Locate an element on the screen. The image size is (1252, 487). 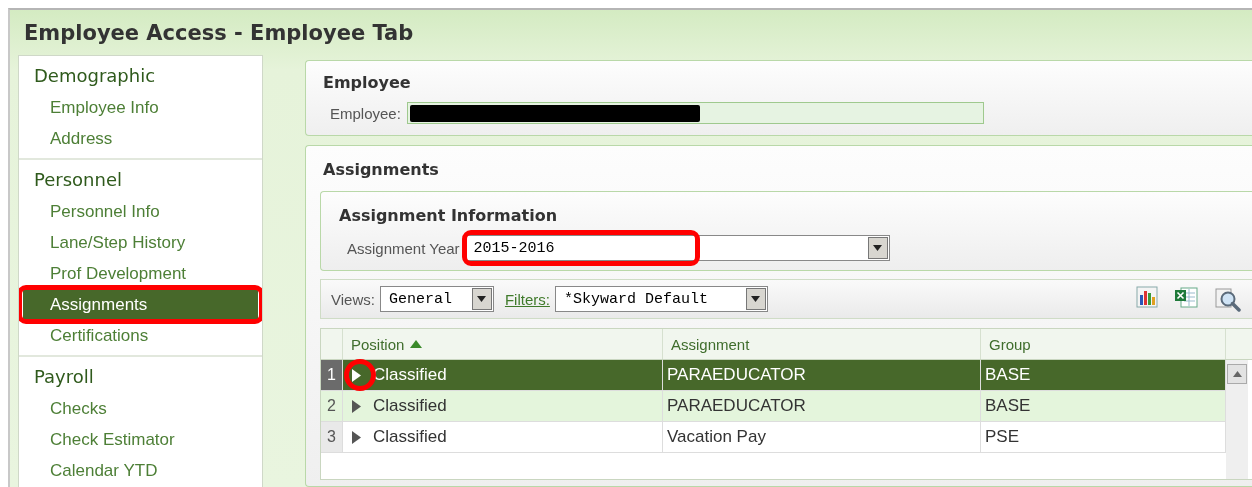
sidebar-item: Checks is located at coordinates (140, 408).